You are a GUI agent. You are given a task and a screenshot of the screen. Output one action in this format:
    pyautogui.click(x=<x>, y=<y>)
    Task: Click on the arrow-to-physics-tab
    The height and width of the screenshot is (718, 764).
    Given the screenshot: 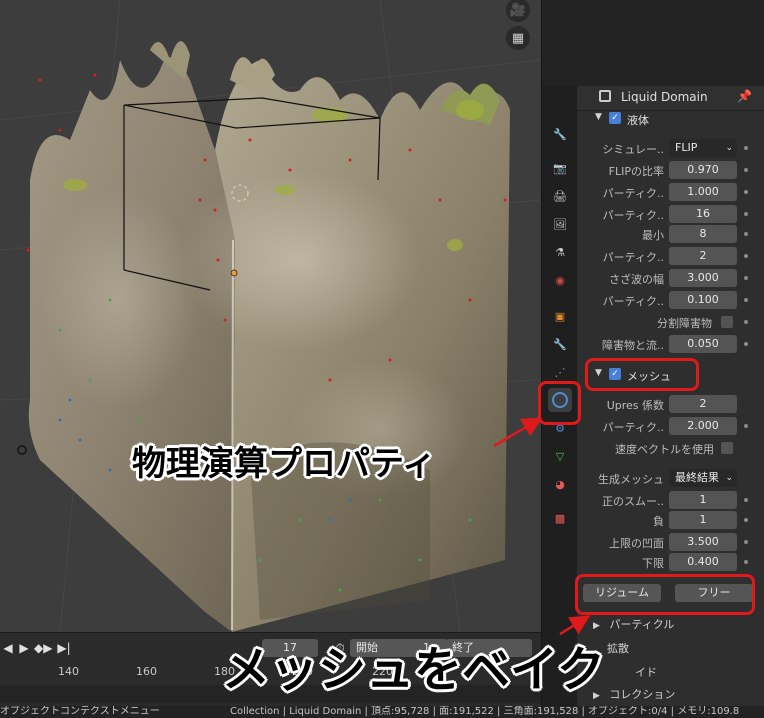 What is the action you would take?
    pyautogui.click(x=518, y=432)
    